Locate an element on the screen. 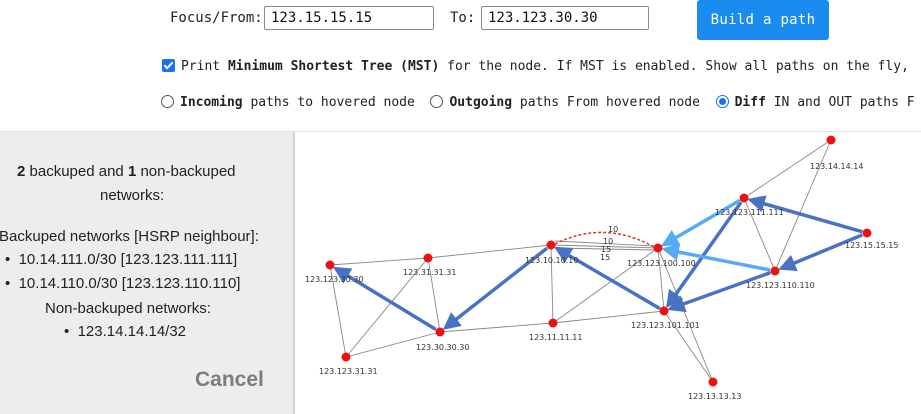  graph-node: 123.30.30.30 is located at coordinates (442, 340).